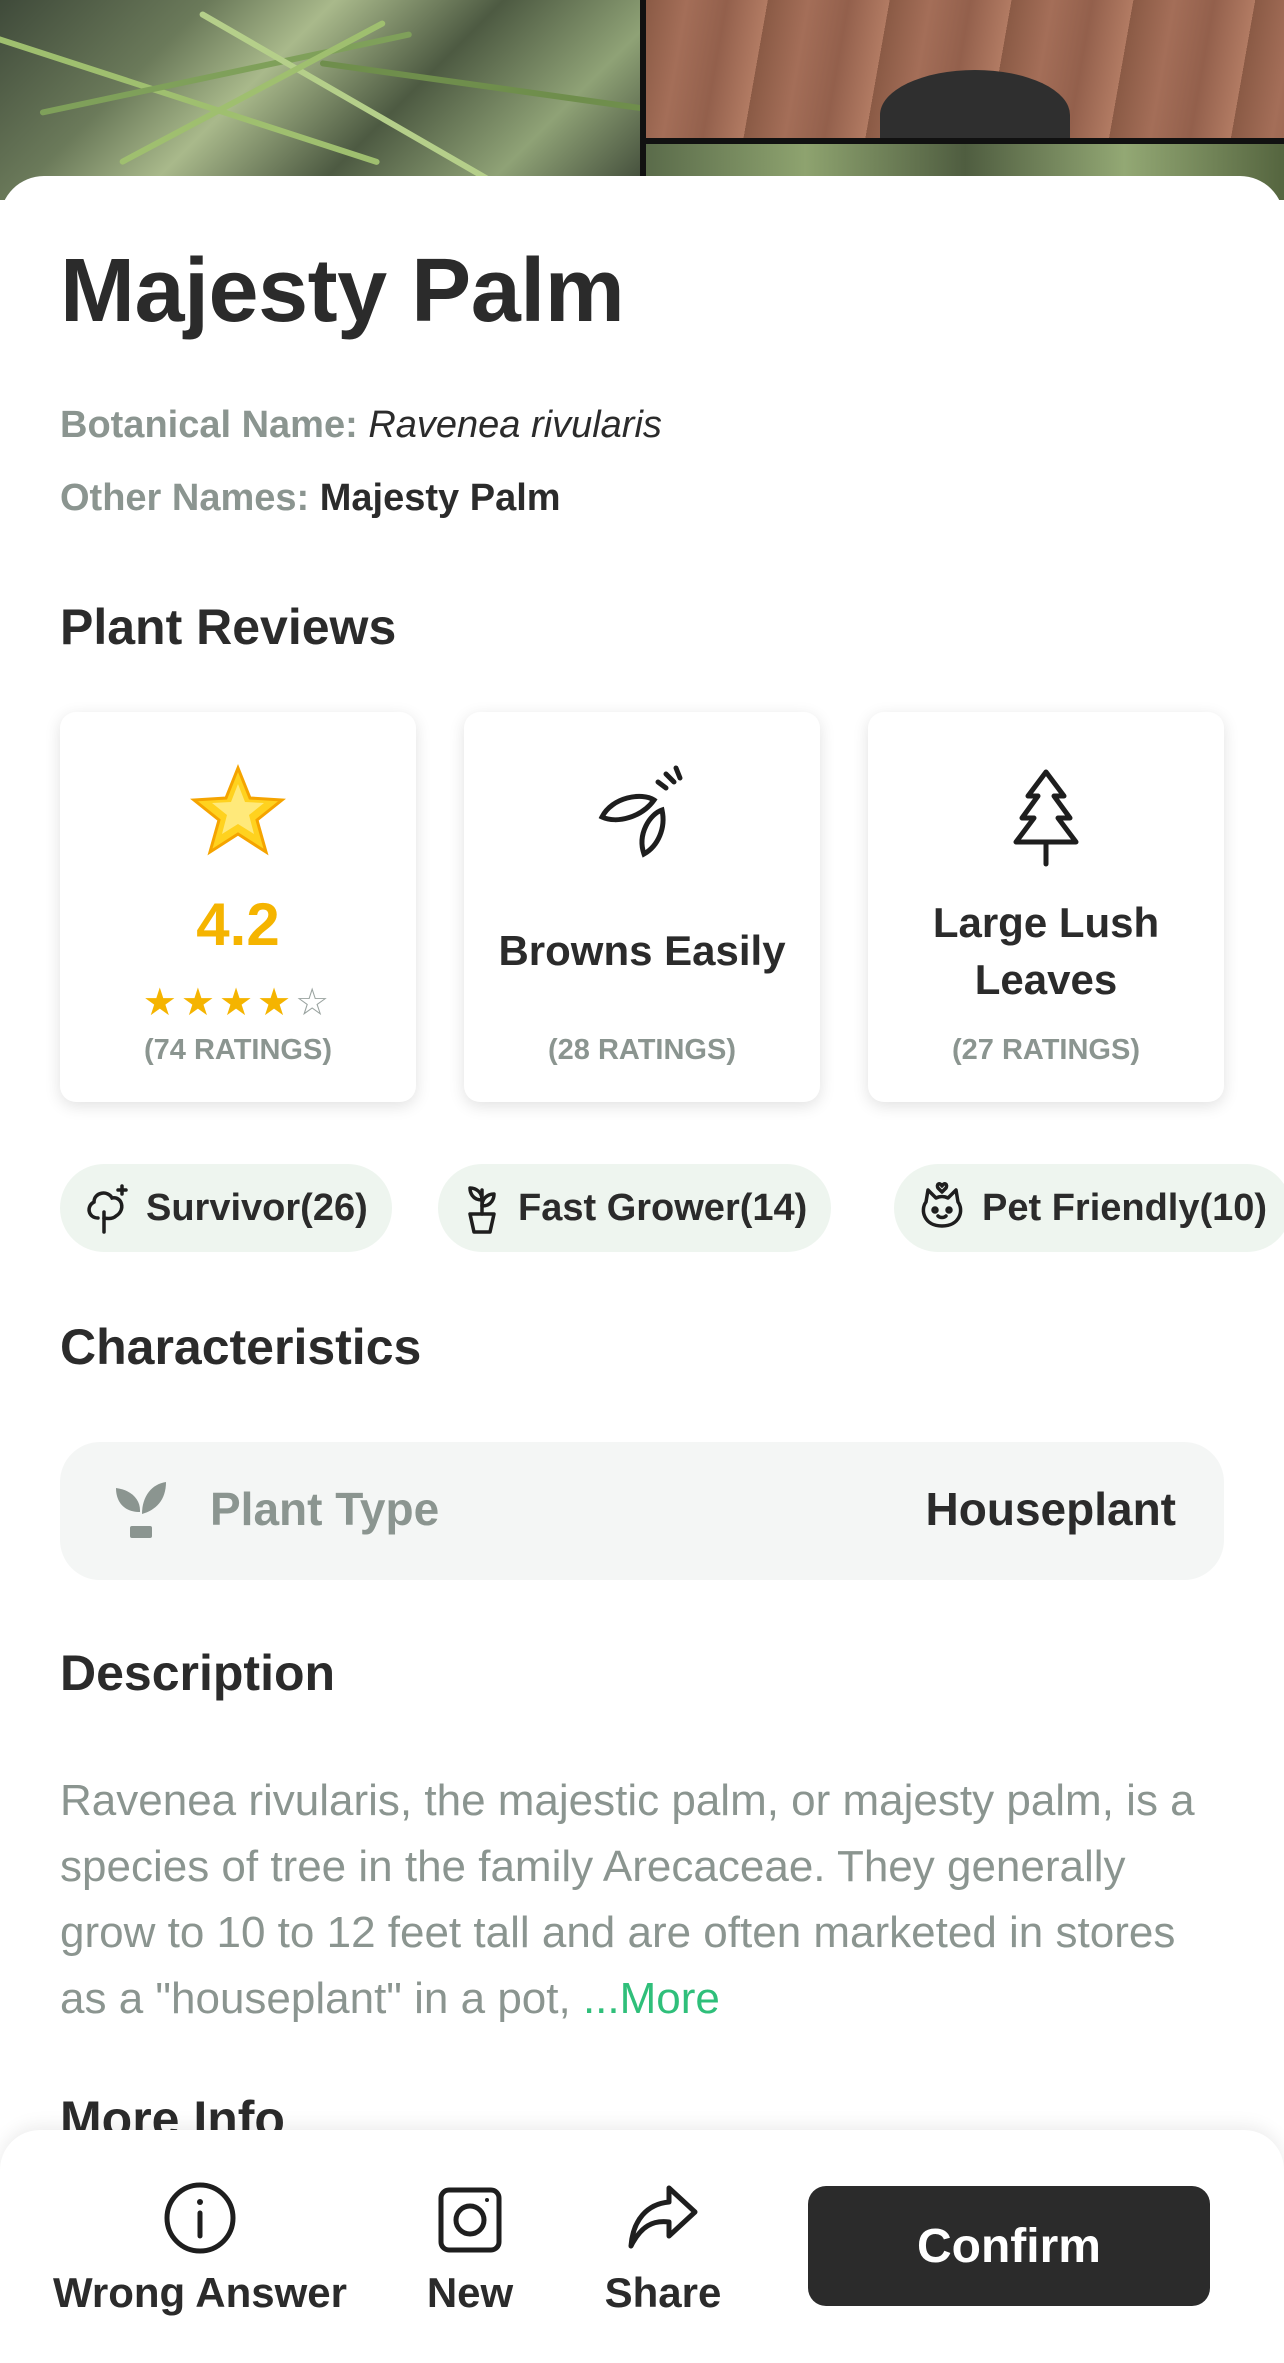 The height and width of the screenshot is (2363, 1284). Describe the element at coordinates (361, 425) in the screenshot. I see `botanical-name-row: Botanical Name: Ravenea rivularis` at that location.